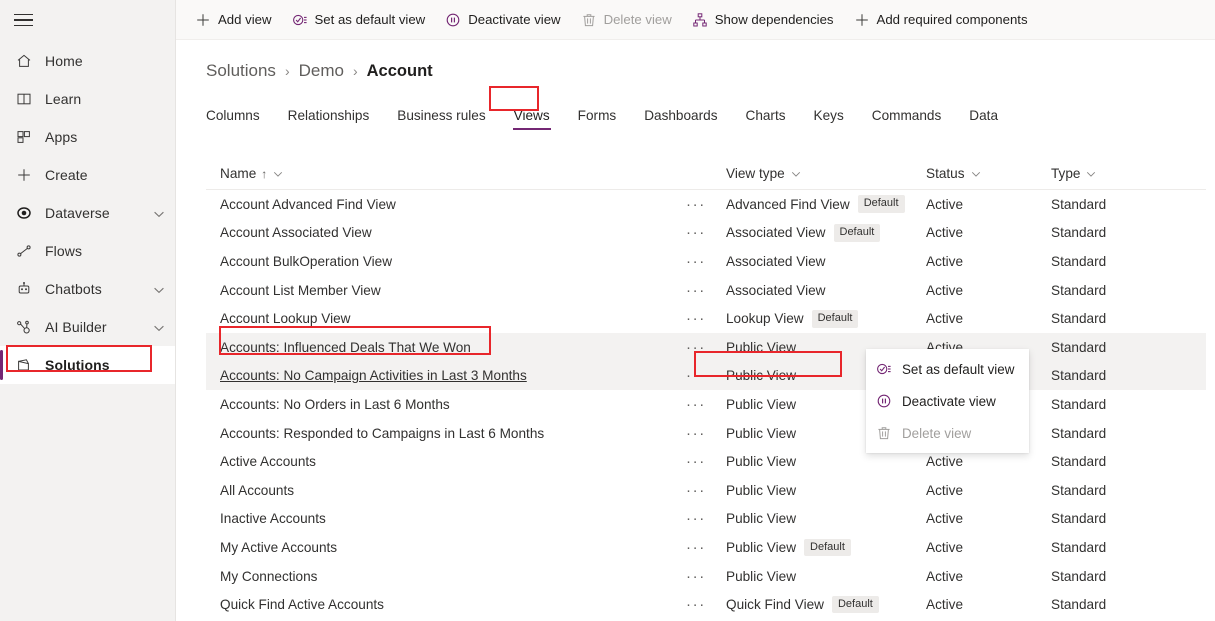  I want to click on sidebar-item-ai-builder: AI Builder, so click(87, 327).